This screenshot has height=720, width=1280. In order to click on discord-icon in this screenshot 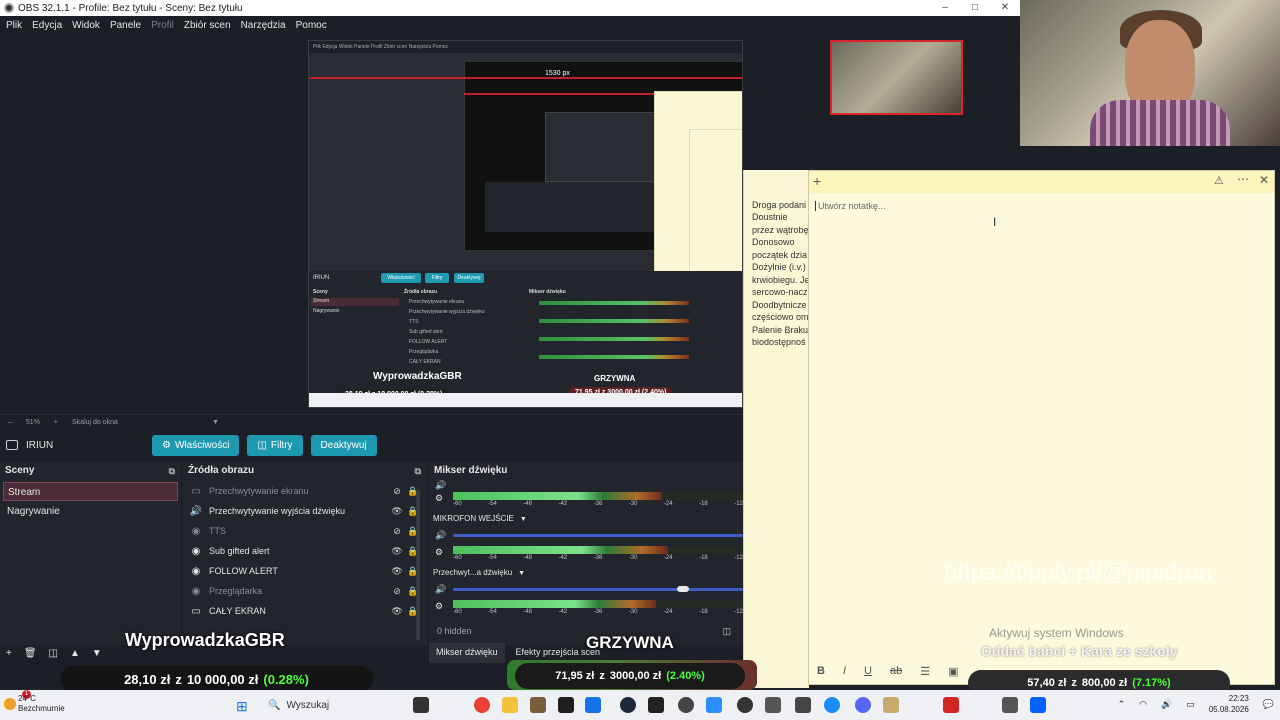, I will do `click(863, 705)`.